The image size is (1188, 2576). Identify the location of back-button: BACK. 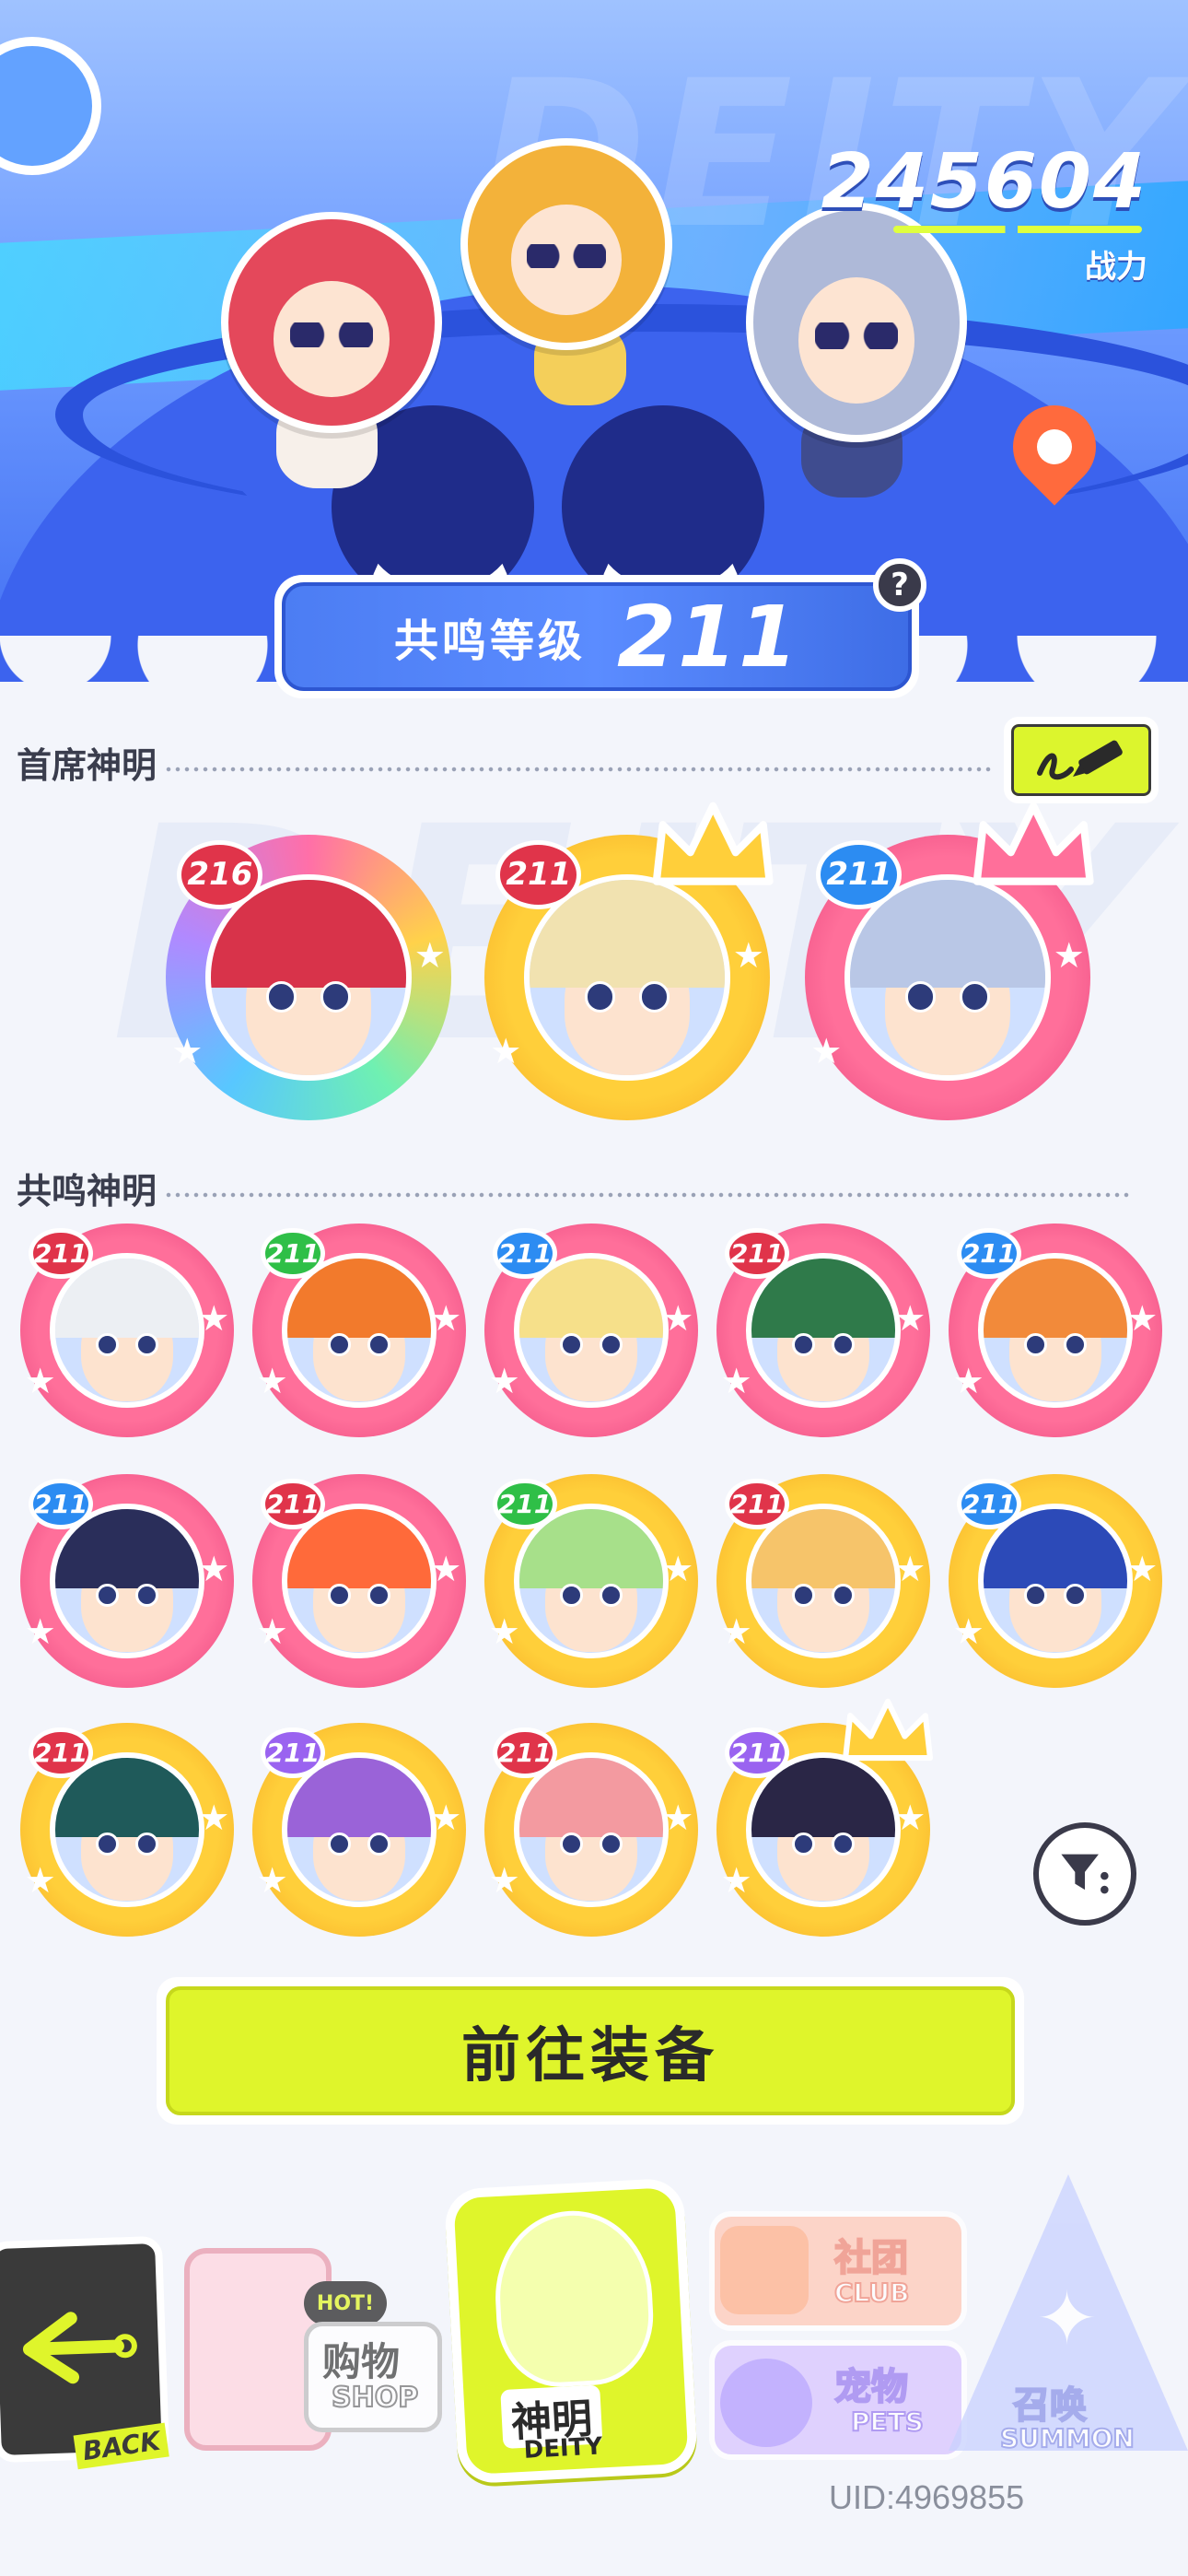
(85, 2352).